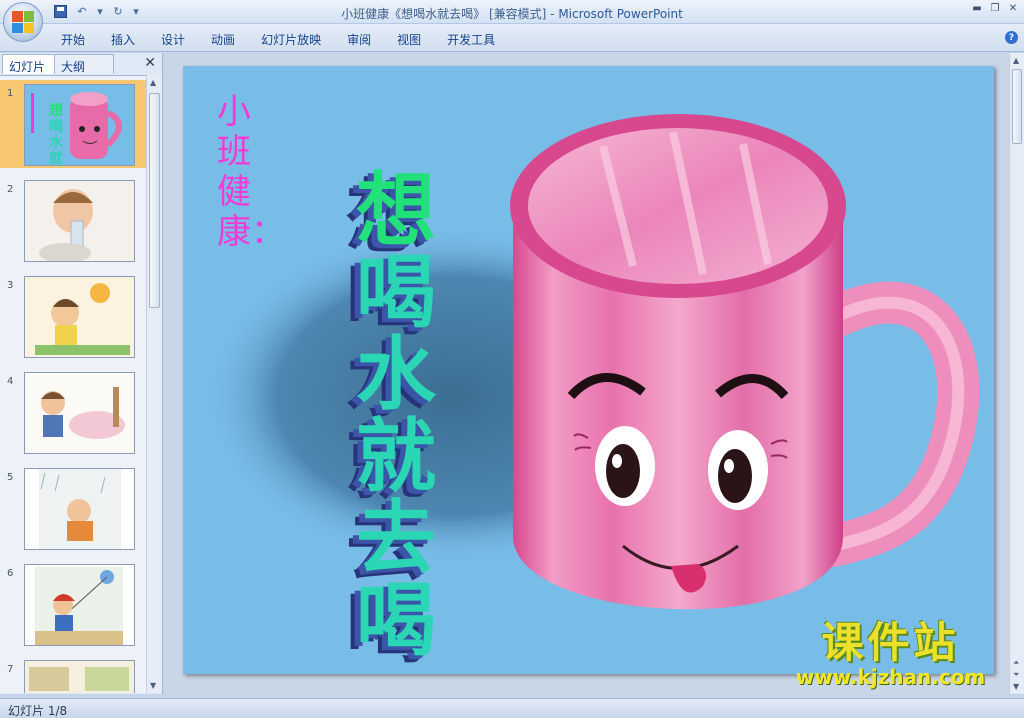 This screenshot has height=718, width=1024. What do you see at coordinates (73, 39) in the screenshot?
I see `tab-home: 开始` at bounding box center [73, 39].